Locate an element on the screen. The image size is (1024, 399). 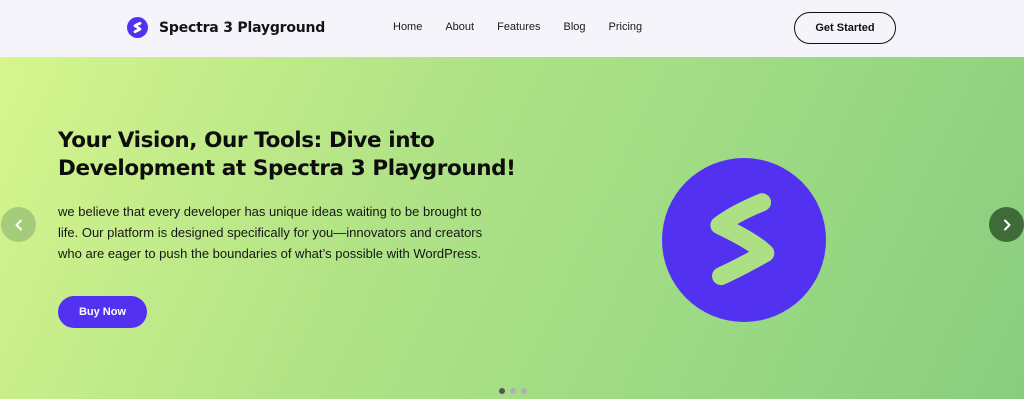
nav-blog: Blog is located at coordinates (575, 27).